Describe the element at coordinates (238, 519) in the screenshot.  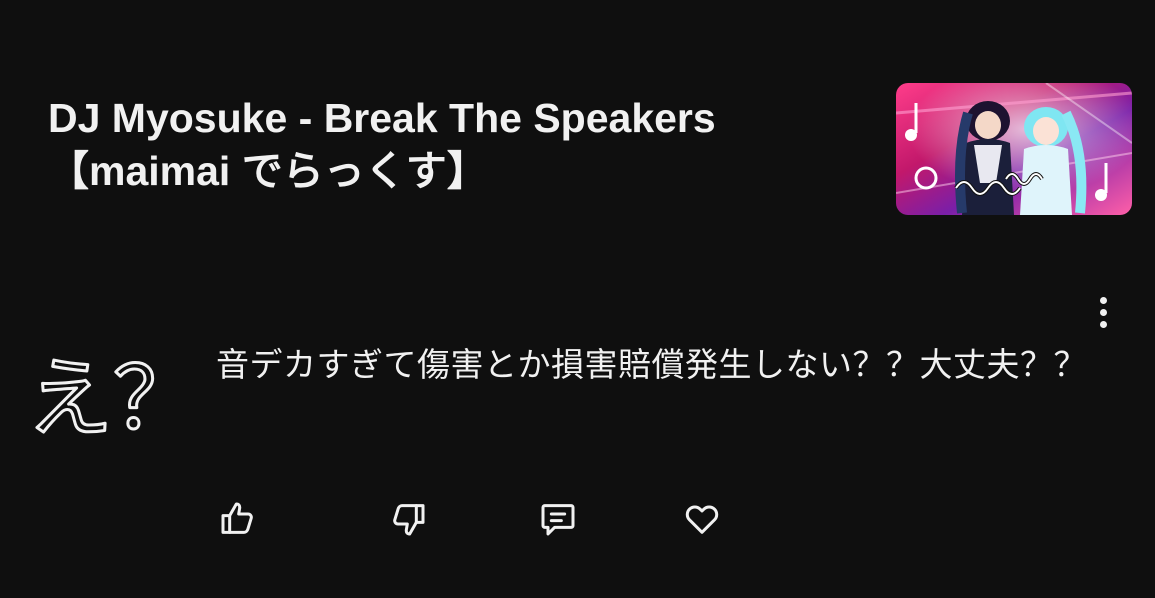
I see `thumbs-up-icon` at that location.